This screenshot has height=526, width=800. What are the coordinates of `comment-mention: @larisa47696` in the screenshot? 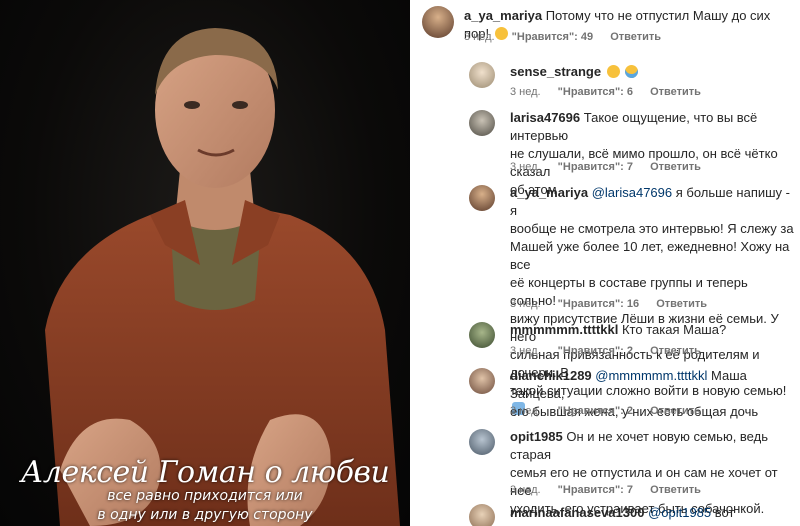 It's located at (632, 192).